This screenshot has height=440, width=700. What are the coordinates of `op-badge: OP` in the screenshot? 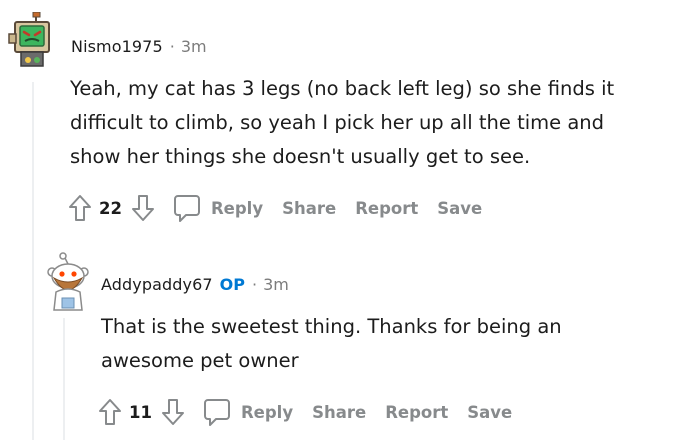 It's located at (232, 284).